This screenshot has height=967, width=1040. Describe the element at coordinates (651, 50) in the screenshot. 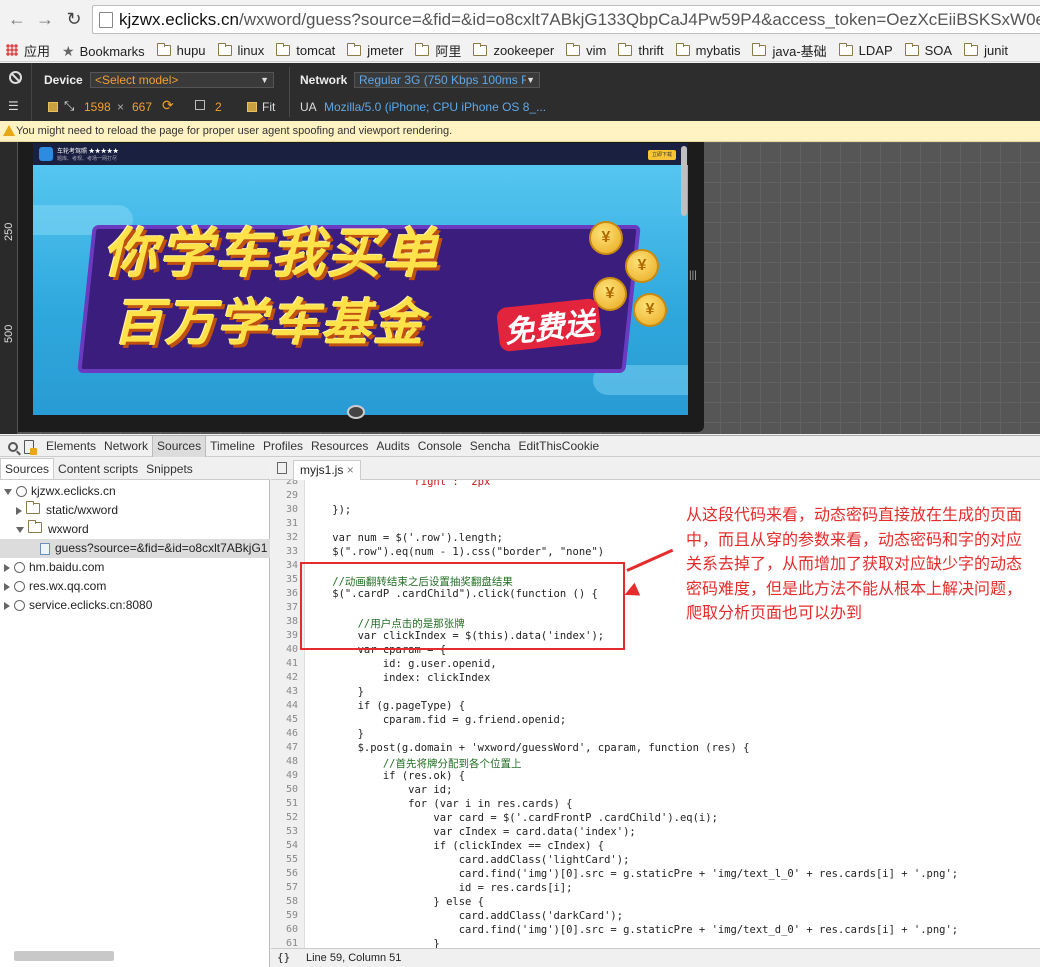

I see `bookmark-label: thrift` at that location.